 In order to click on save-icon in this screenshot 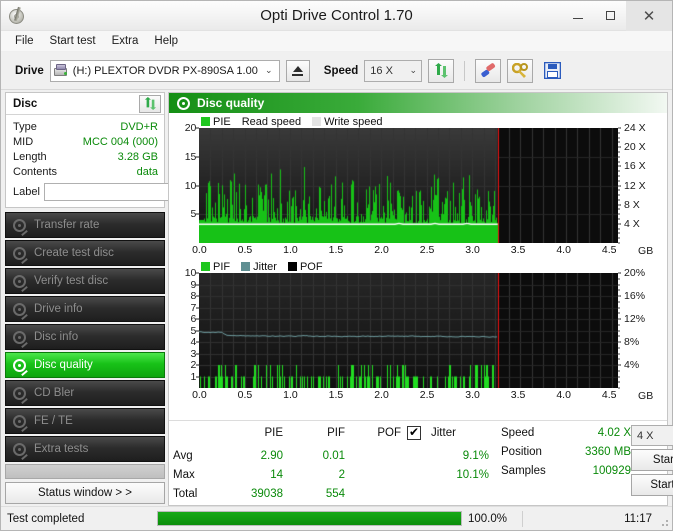, I will do `click(552, 70)`.